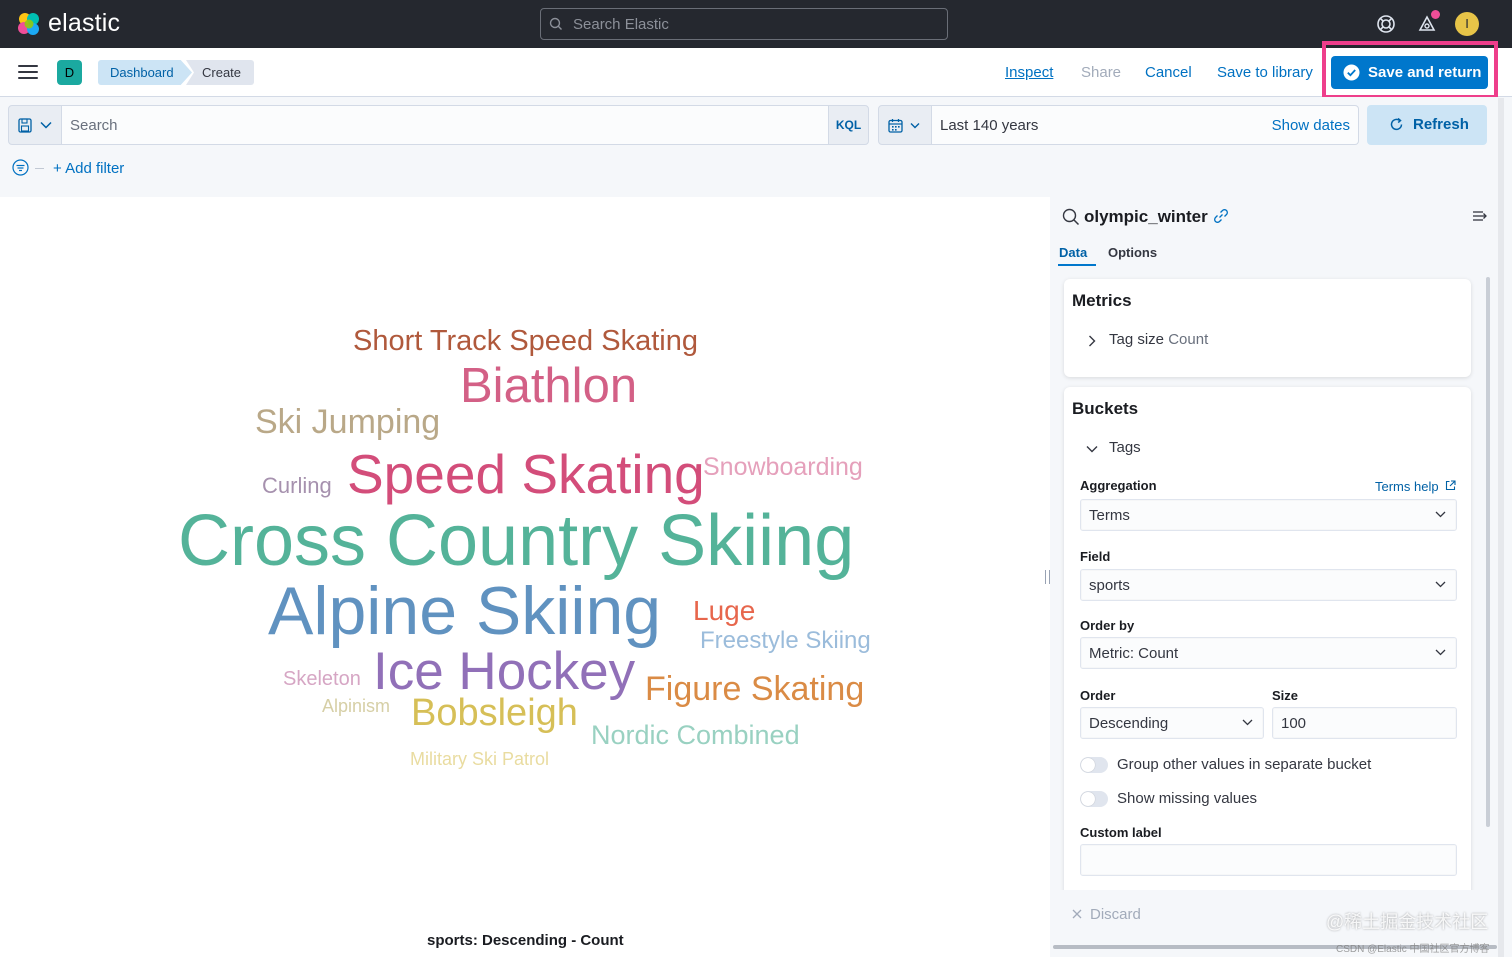 The height and width of the screenshot is (957, 1512). I want to click on breadcrumb-create: Create, so click(220, 72).